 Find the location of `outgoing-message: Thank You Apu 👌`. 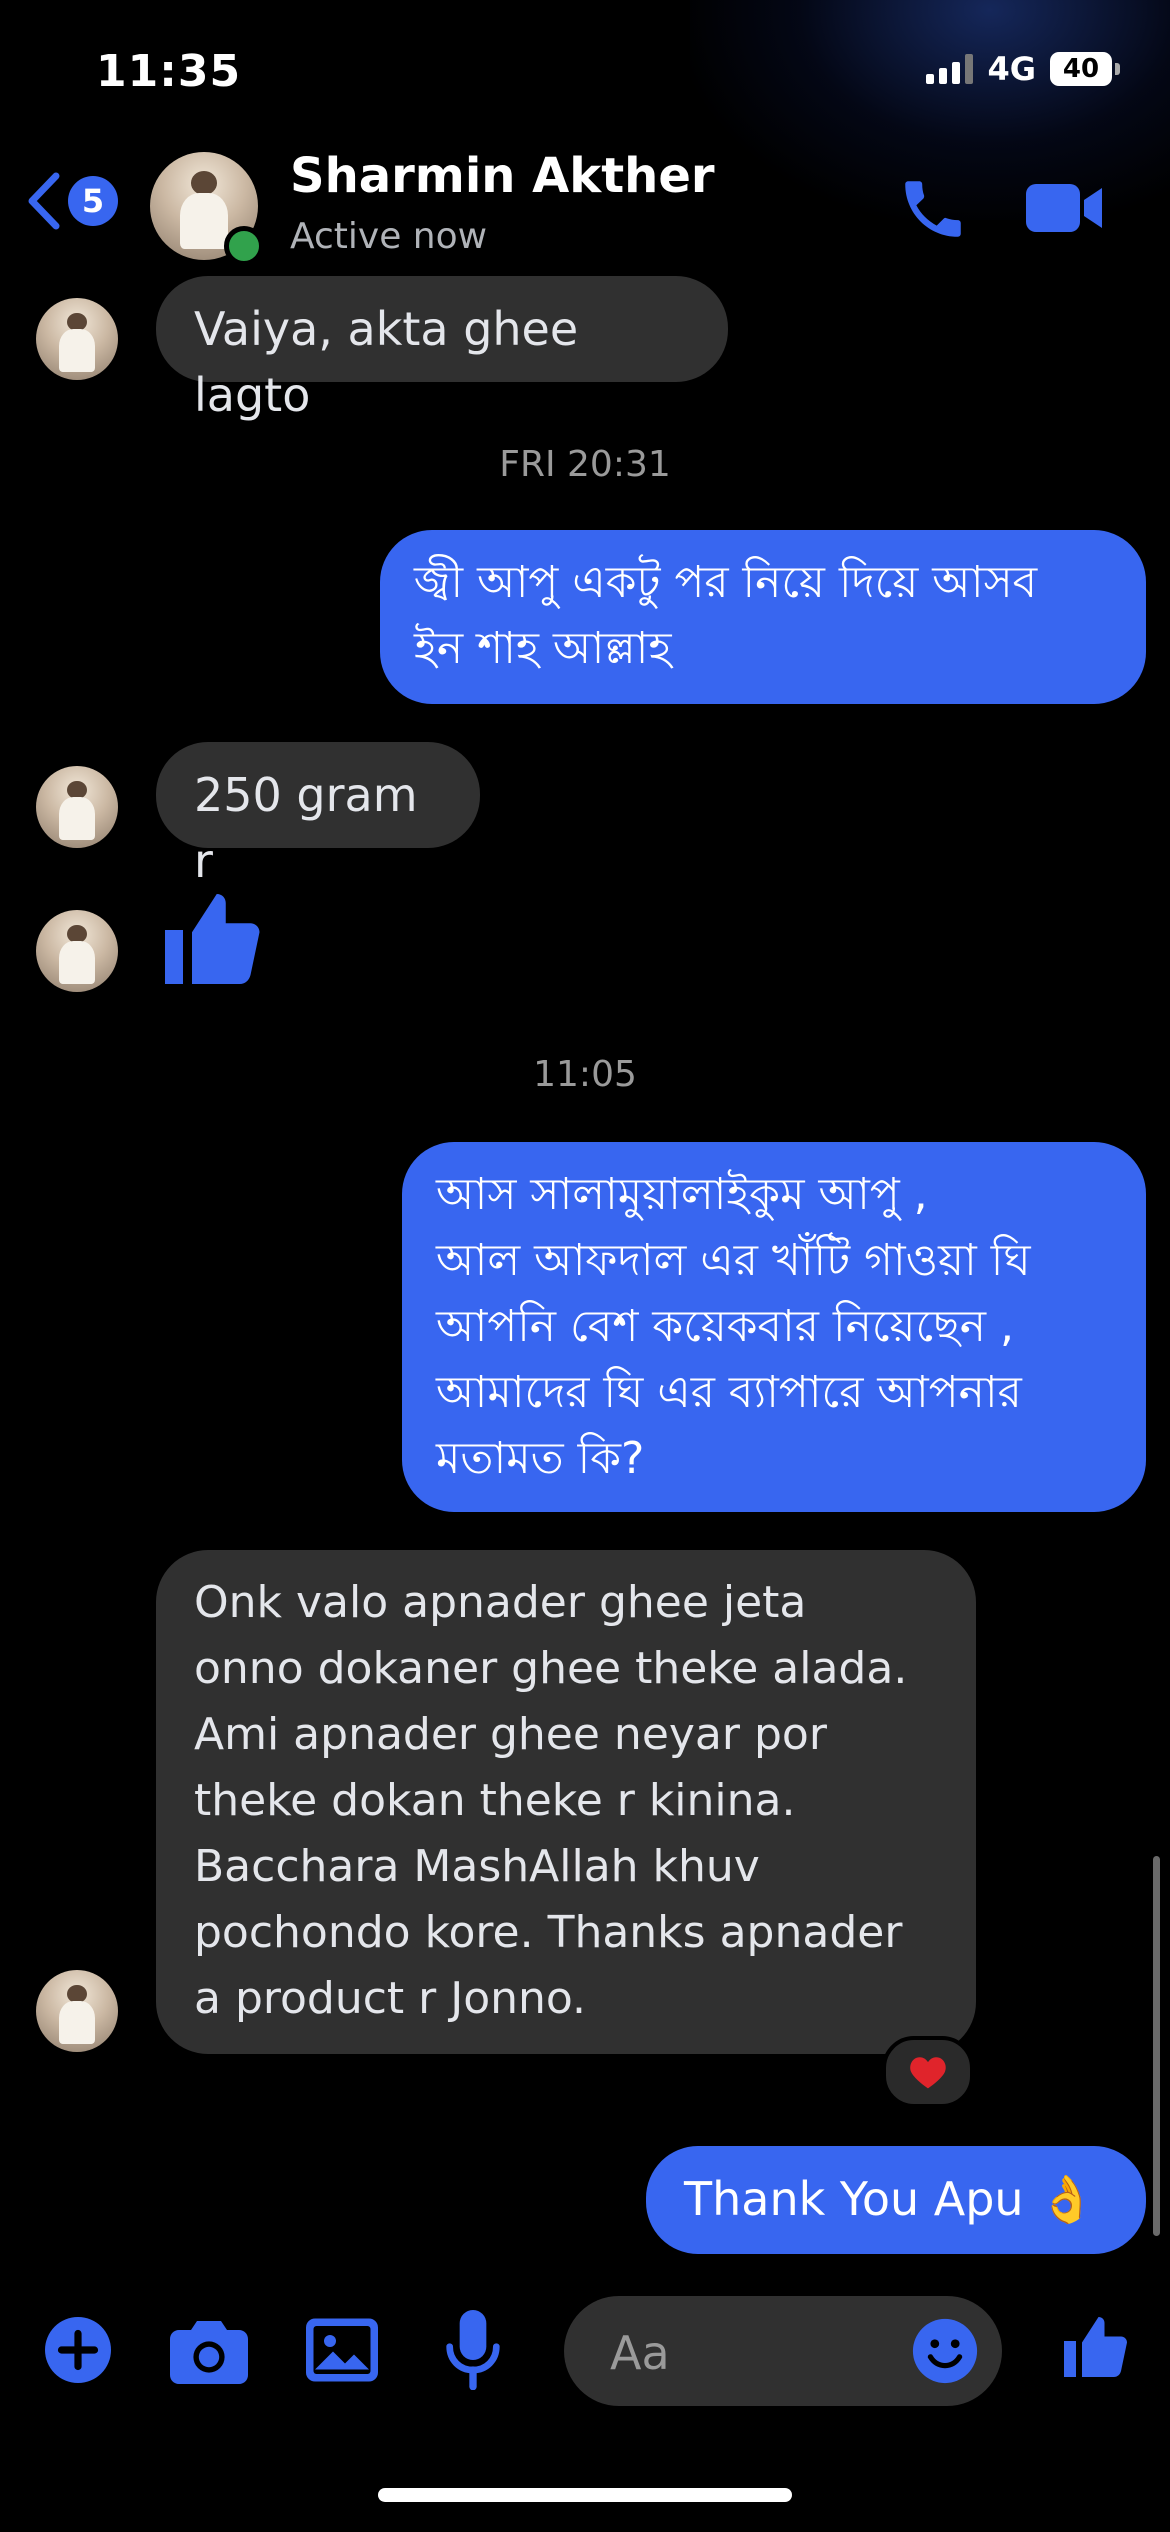

outgoing-message: Thank You Apu 👌 is located at coordinates (896, 2200).